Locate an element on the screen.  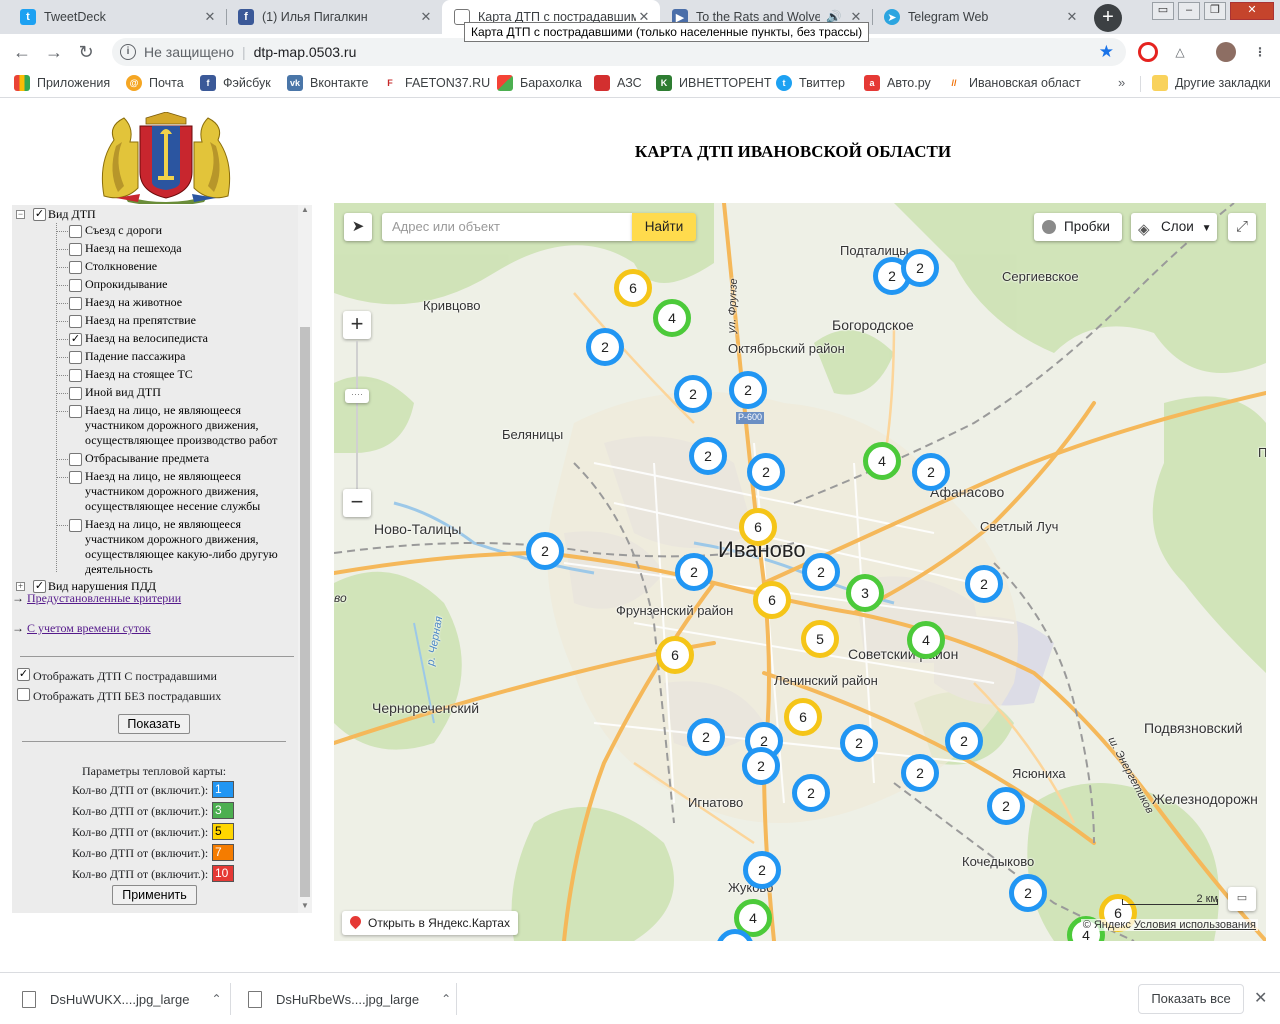
find-button: Найти is located at coordinates (664, 227).